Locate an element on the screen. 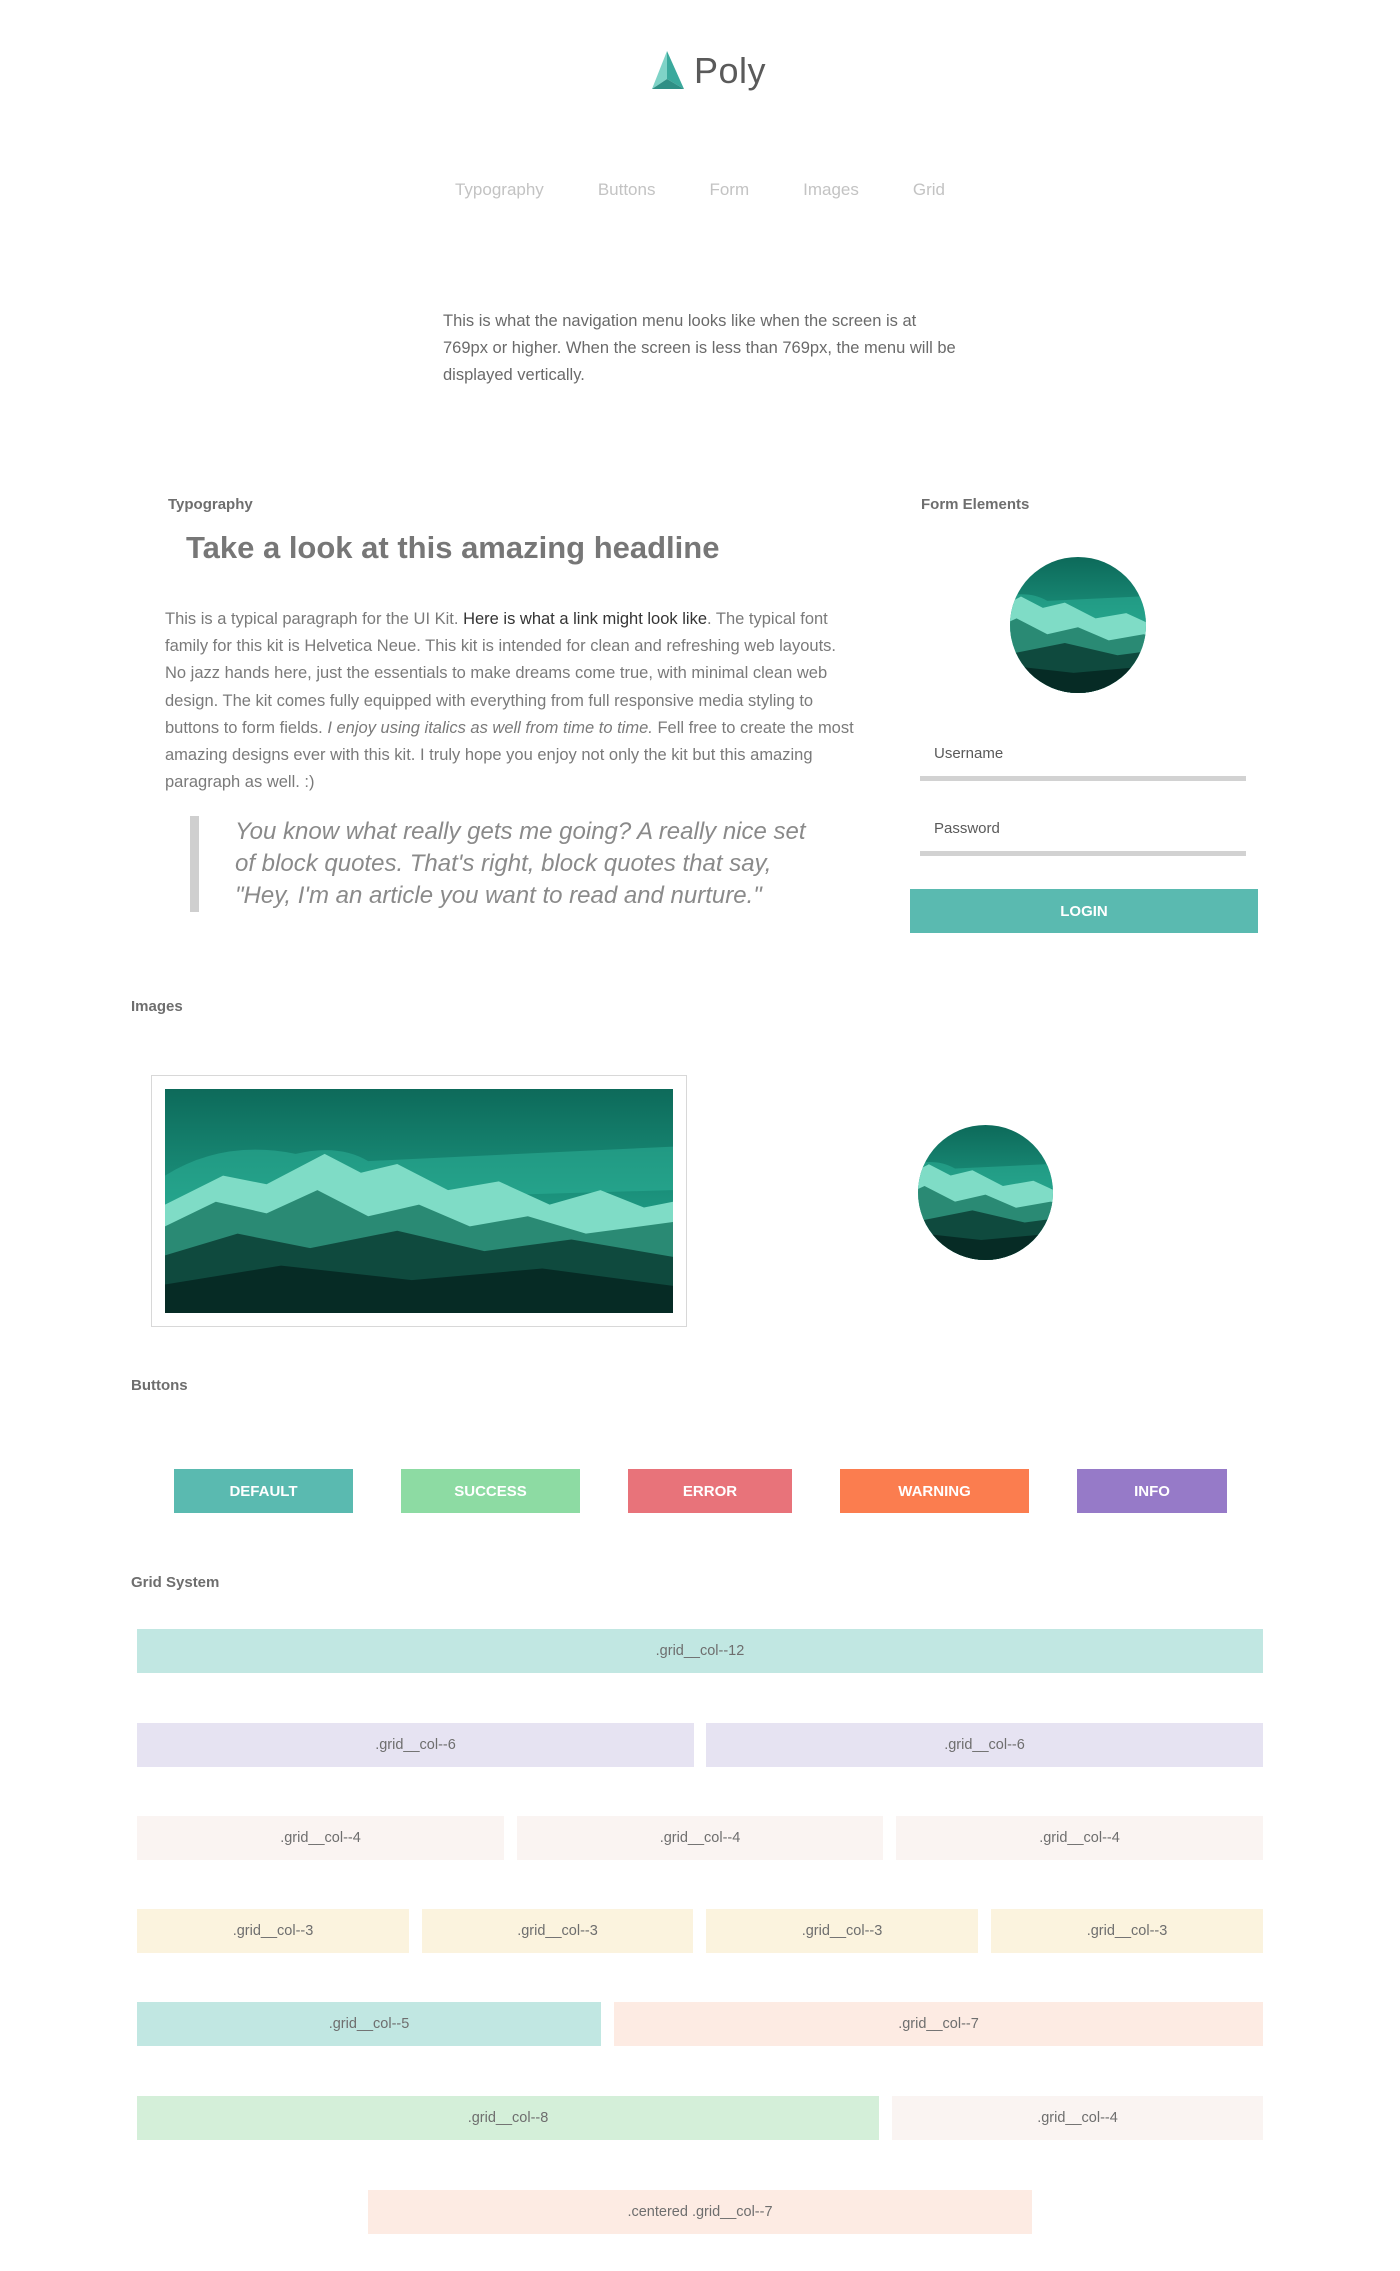 This screenshot has width=1400, height=2271. landscape-image is located at coordinates (419, 1201).